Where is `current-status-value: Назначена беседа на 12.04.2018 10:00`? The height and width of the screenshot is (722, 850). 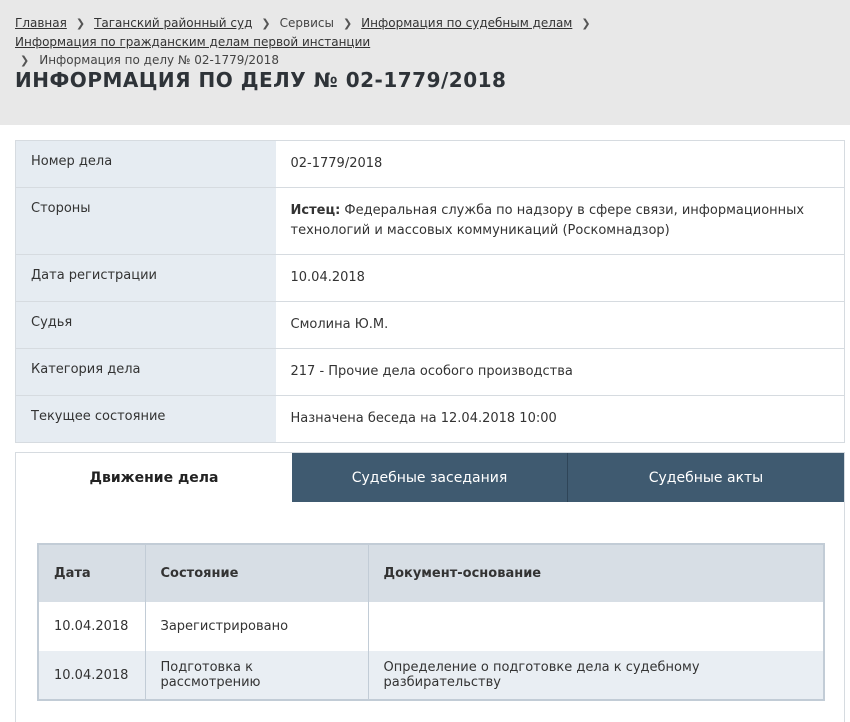
current-status-value: Назначена беседа на 12.04.2018 10:00 is located at coordinates (560, 419).